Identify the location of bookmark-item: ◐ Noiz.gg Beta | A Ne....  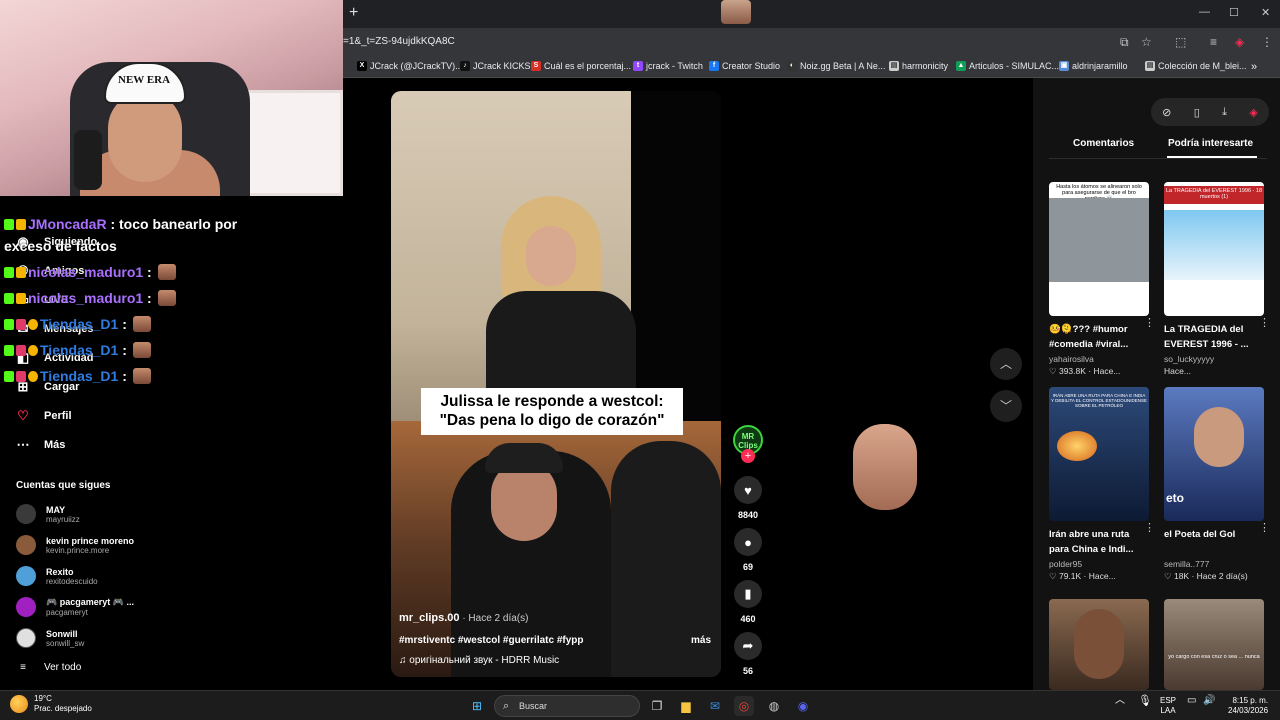
(836, 66).